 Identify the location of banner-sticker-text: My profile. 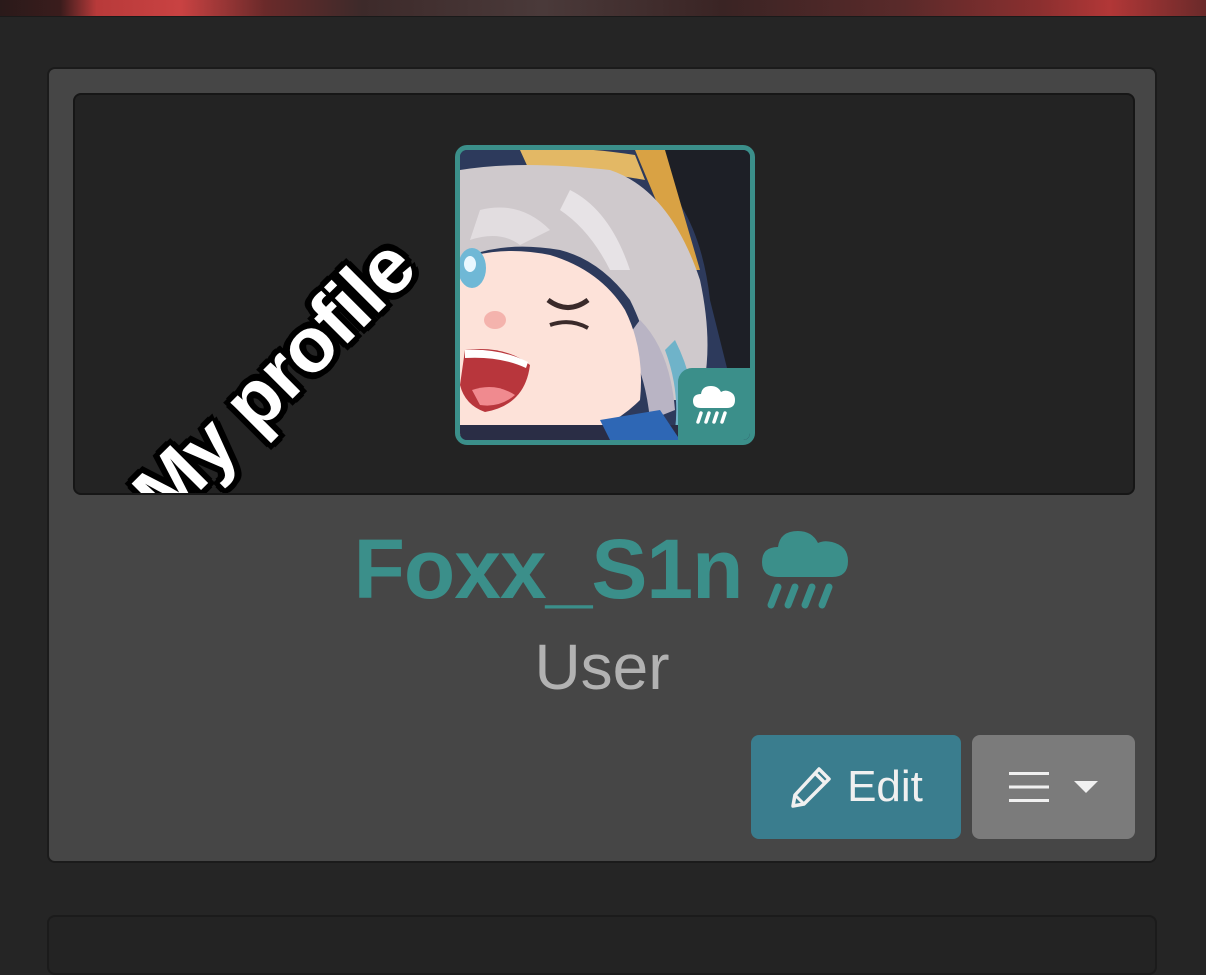
(273, 358).